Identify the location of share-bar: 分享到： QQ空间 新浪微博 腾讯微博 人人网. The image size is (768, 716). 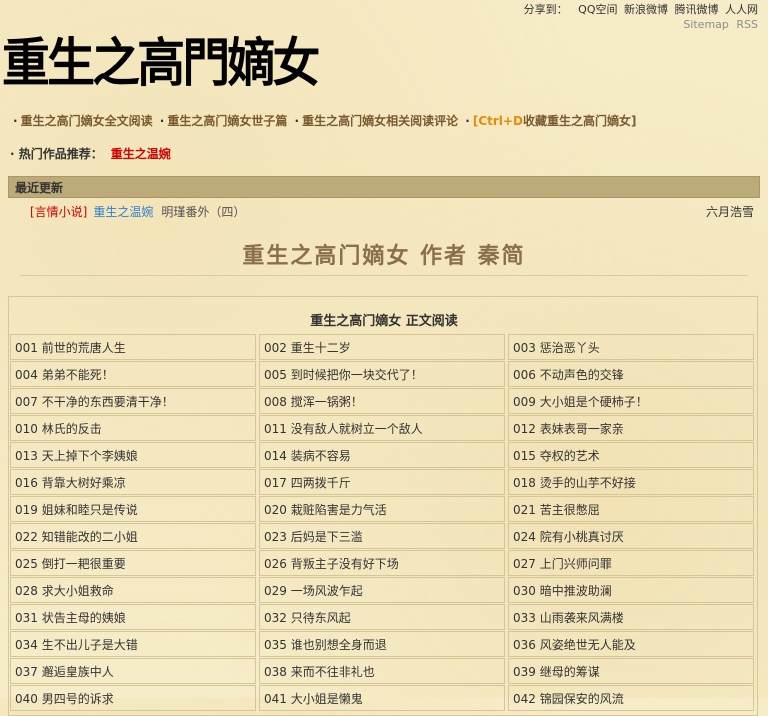
(641, 9).